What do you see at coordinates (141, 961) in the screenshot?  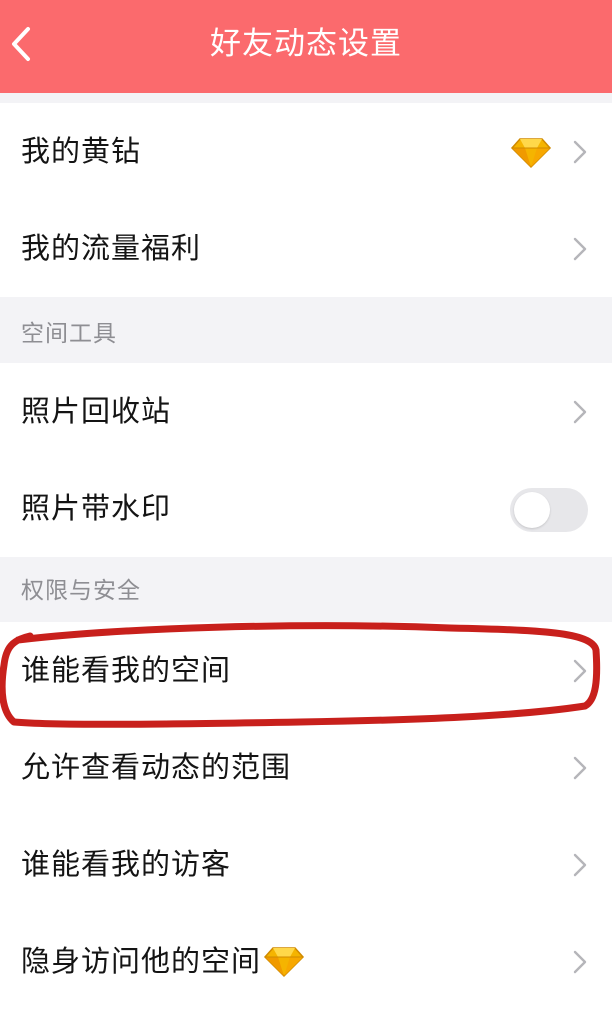 I see `row-label: 隐身访问他的空间` at bounding box center [141, 961].